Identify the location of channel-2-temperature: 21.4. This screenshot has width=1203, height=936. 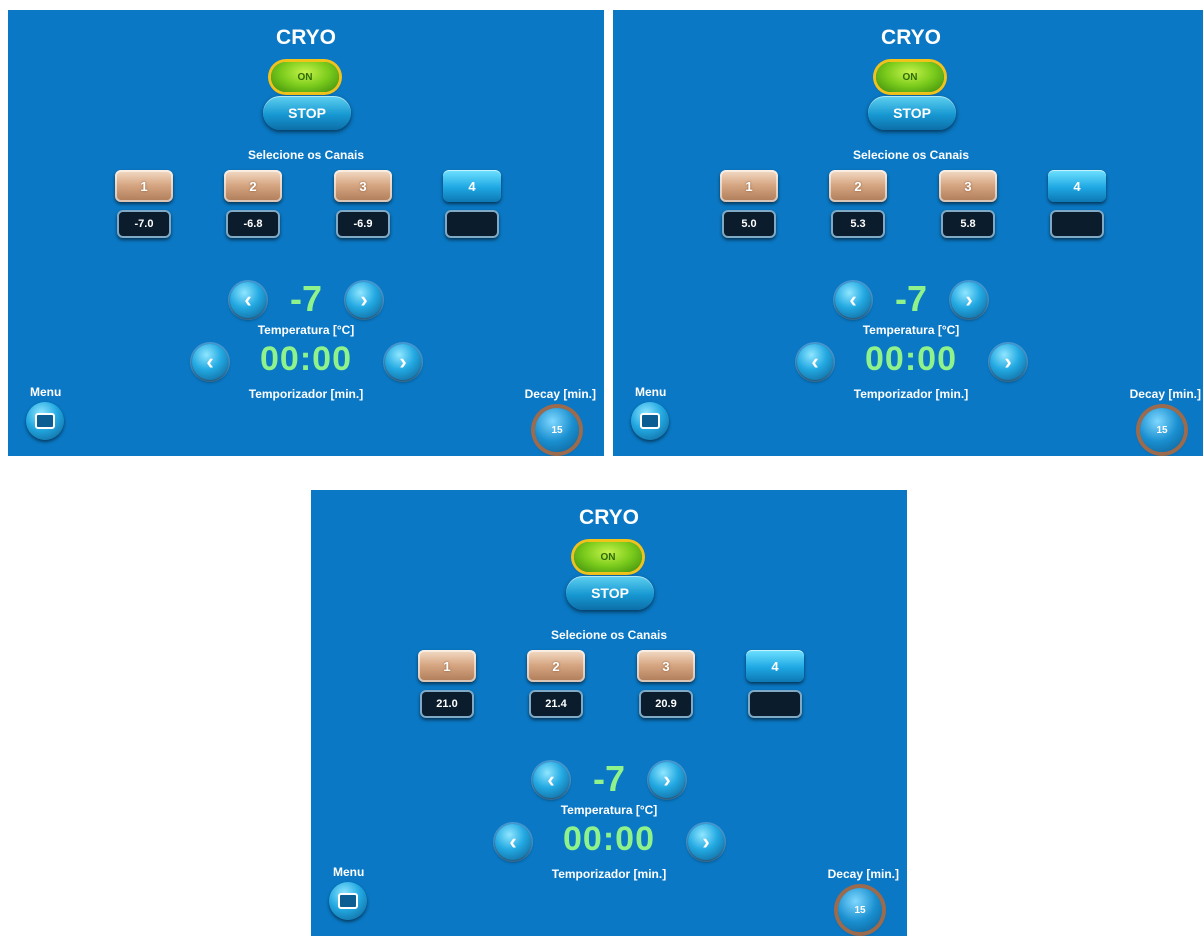
(556, 704).